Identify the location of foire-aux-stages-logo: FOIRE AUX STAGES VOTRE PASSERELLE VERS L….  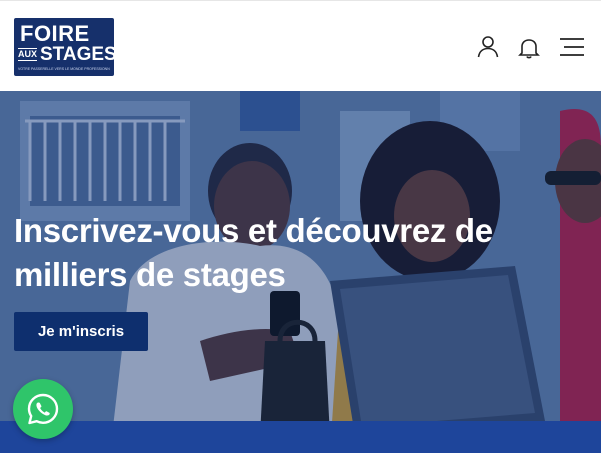
(64, 47).